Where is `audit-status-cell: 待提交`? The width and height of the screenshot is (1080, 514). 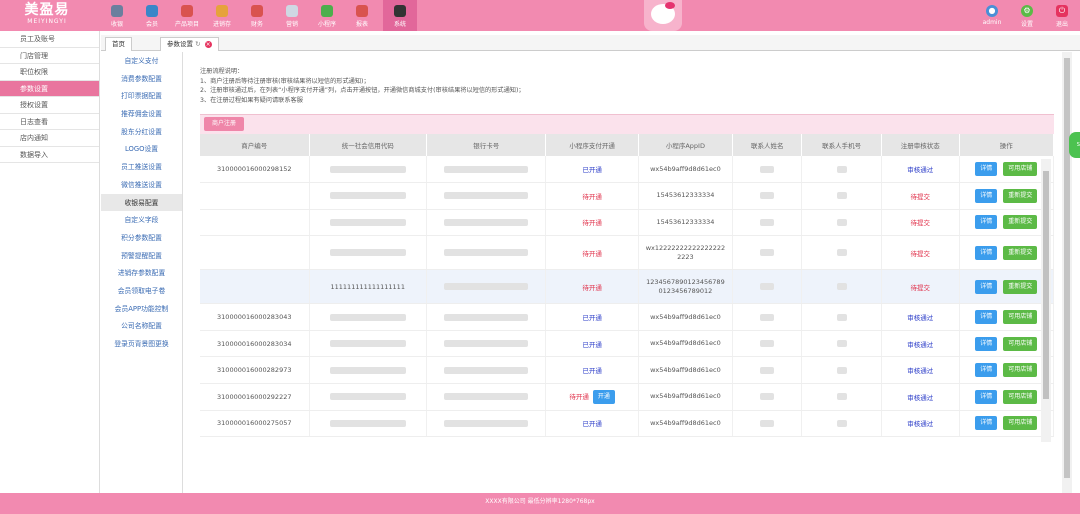 audit-status-cell: 待提交 is located at coordinates (920, 223).